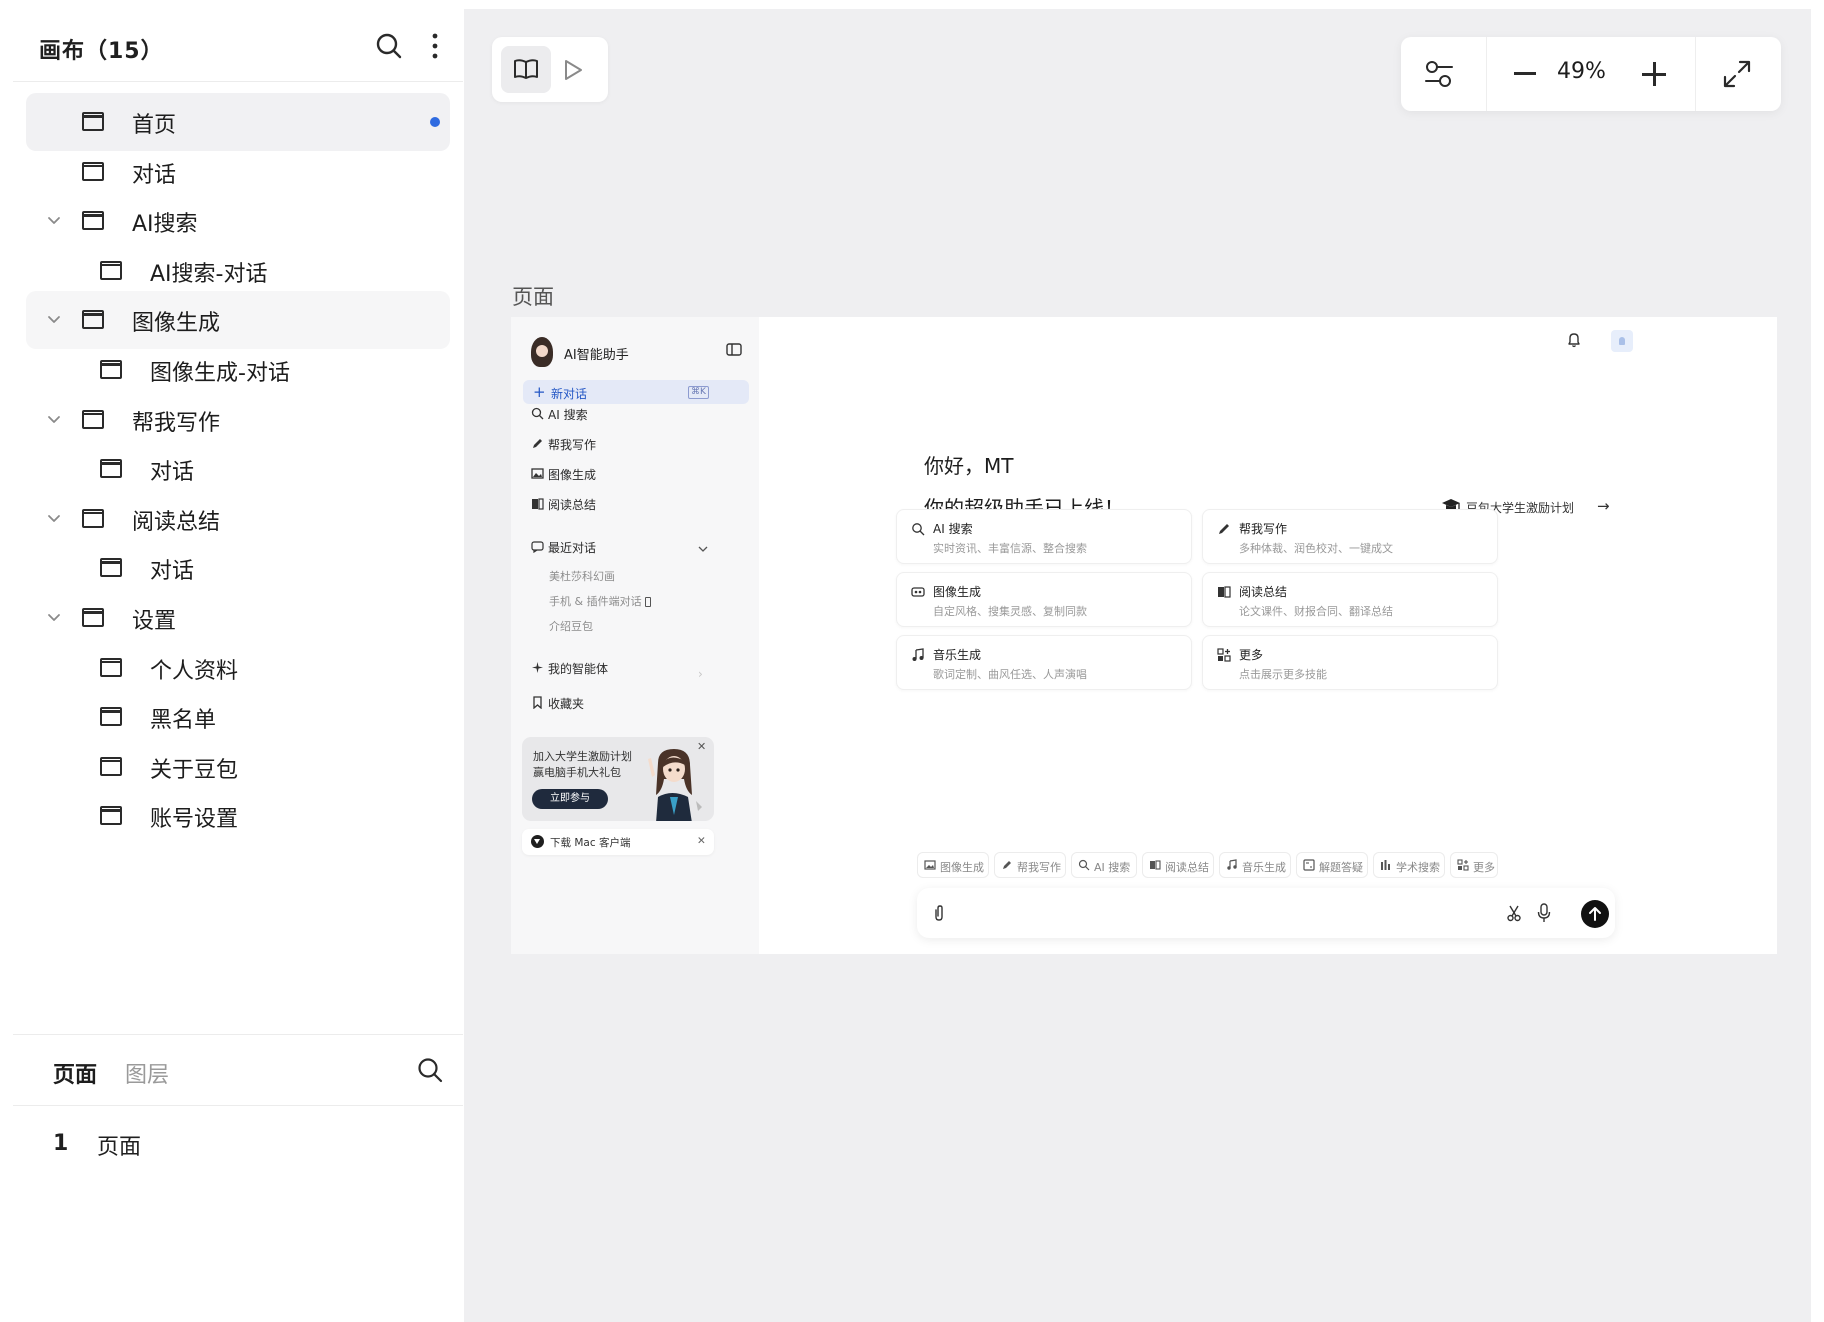 This screenshot has width=1824, height=1322. I want to click on skill-card-more: 更多 点击展示更多技能, so click(1350, 662).